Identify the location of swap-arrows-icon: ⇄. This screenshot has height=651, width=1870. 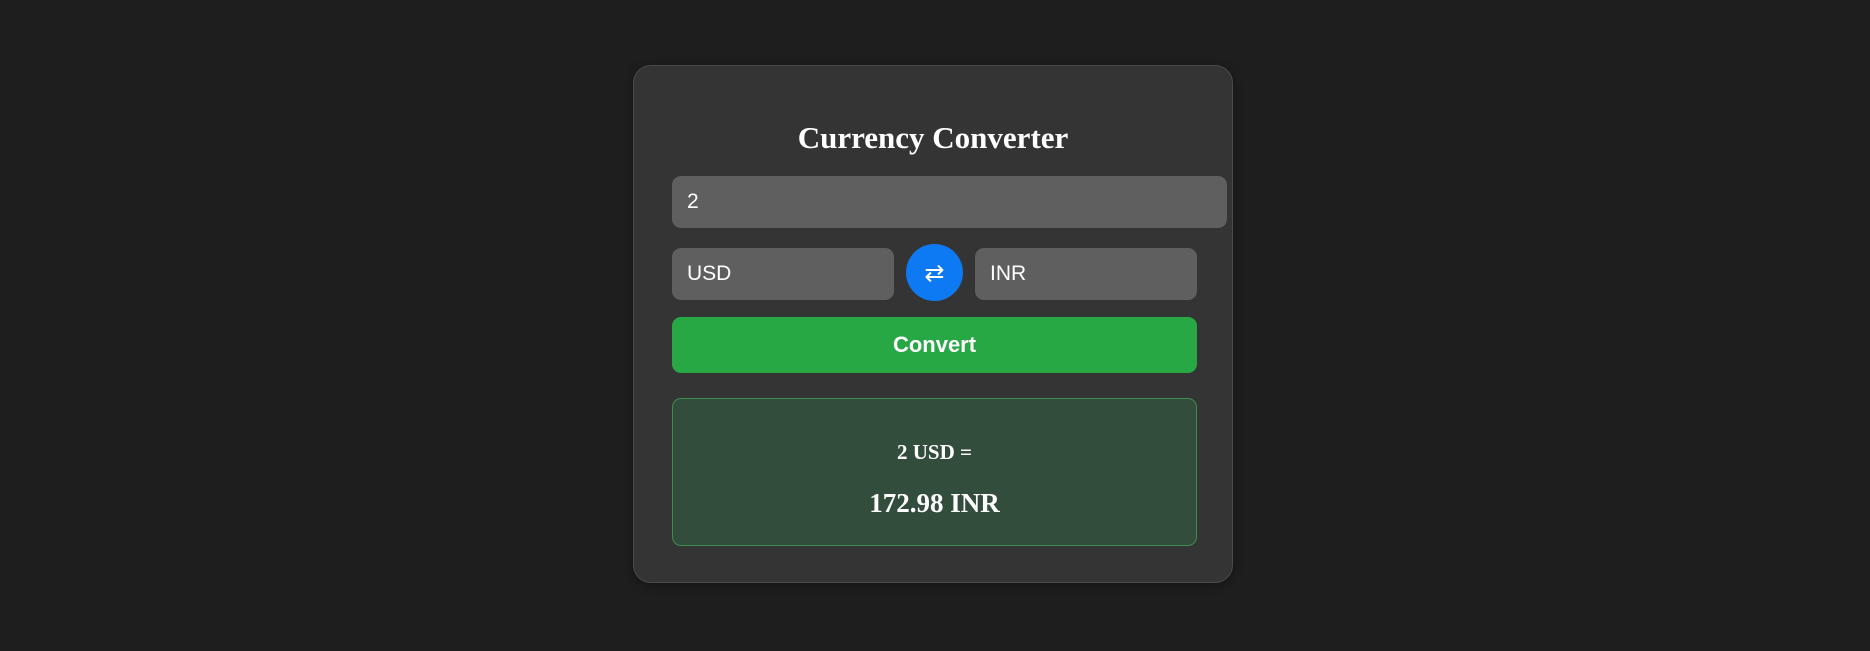
(934, 272).